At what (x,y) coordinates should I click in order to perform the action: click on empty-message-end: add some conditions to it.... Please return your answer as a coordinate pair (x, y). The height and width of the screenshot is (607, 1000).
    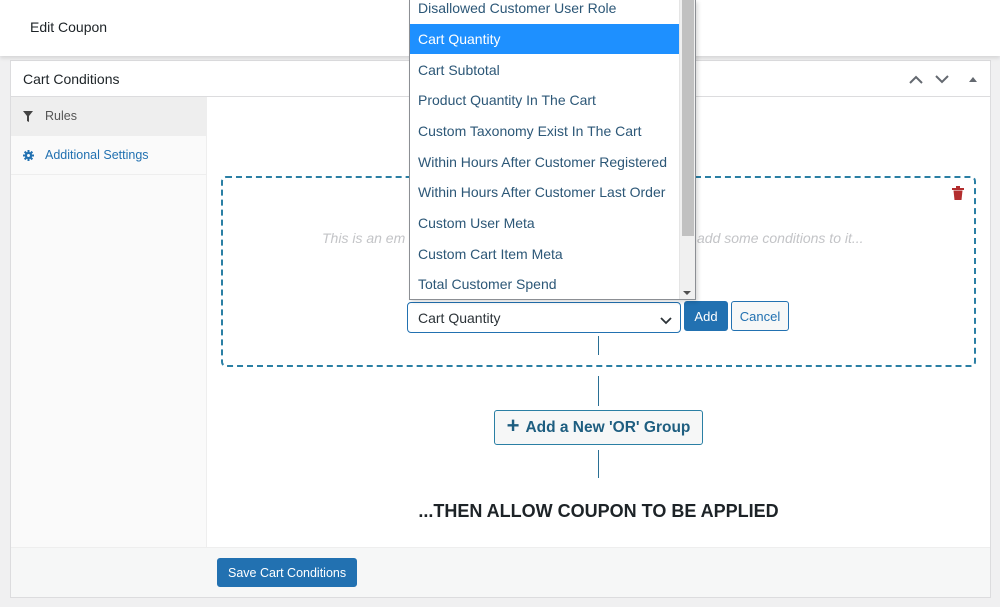
    Looking at the image, I should click on (780, 238).